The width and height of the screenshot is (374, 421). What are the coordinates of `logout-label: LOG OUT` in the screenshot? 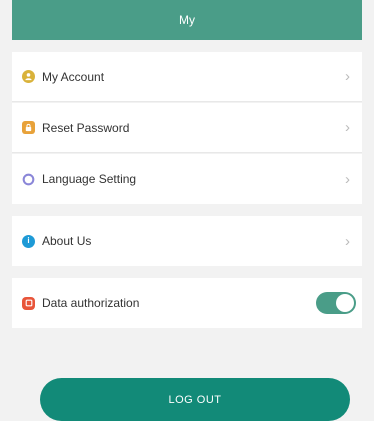 It's located at (195, 399).